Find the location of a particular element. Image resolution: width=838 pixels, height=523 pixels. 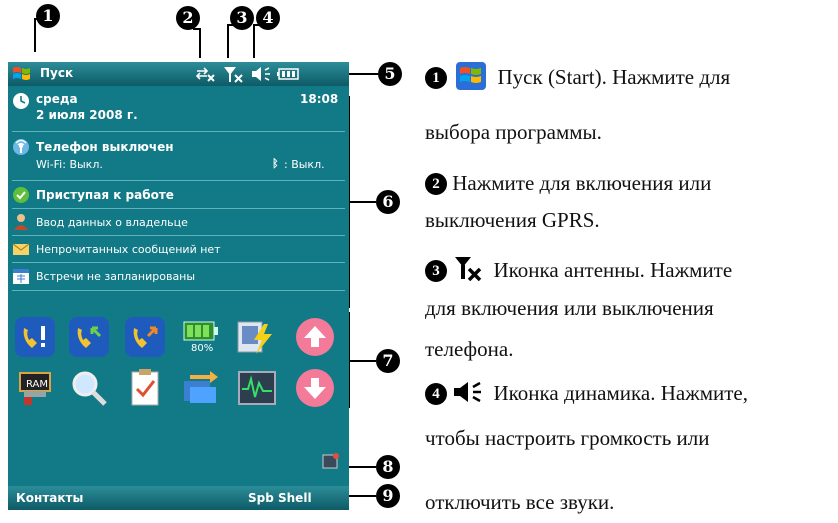

description-3-line-2: для включения или выключения is located at coordinates (569, 308).